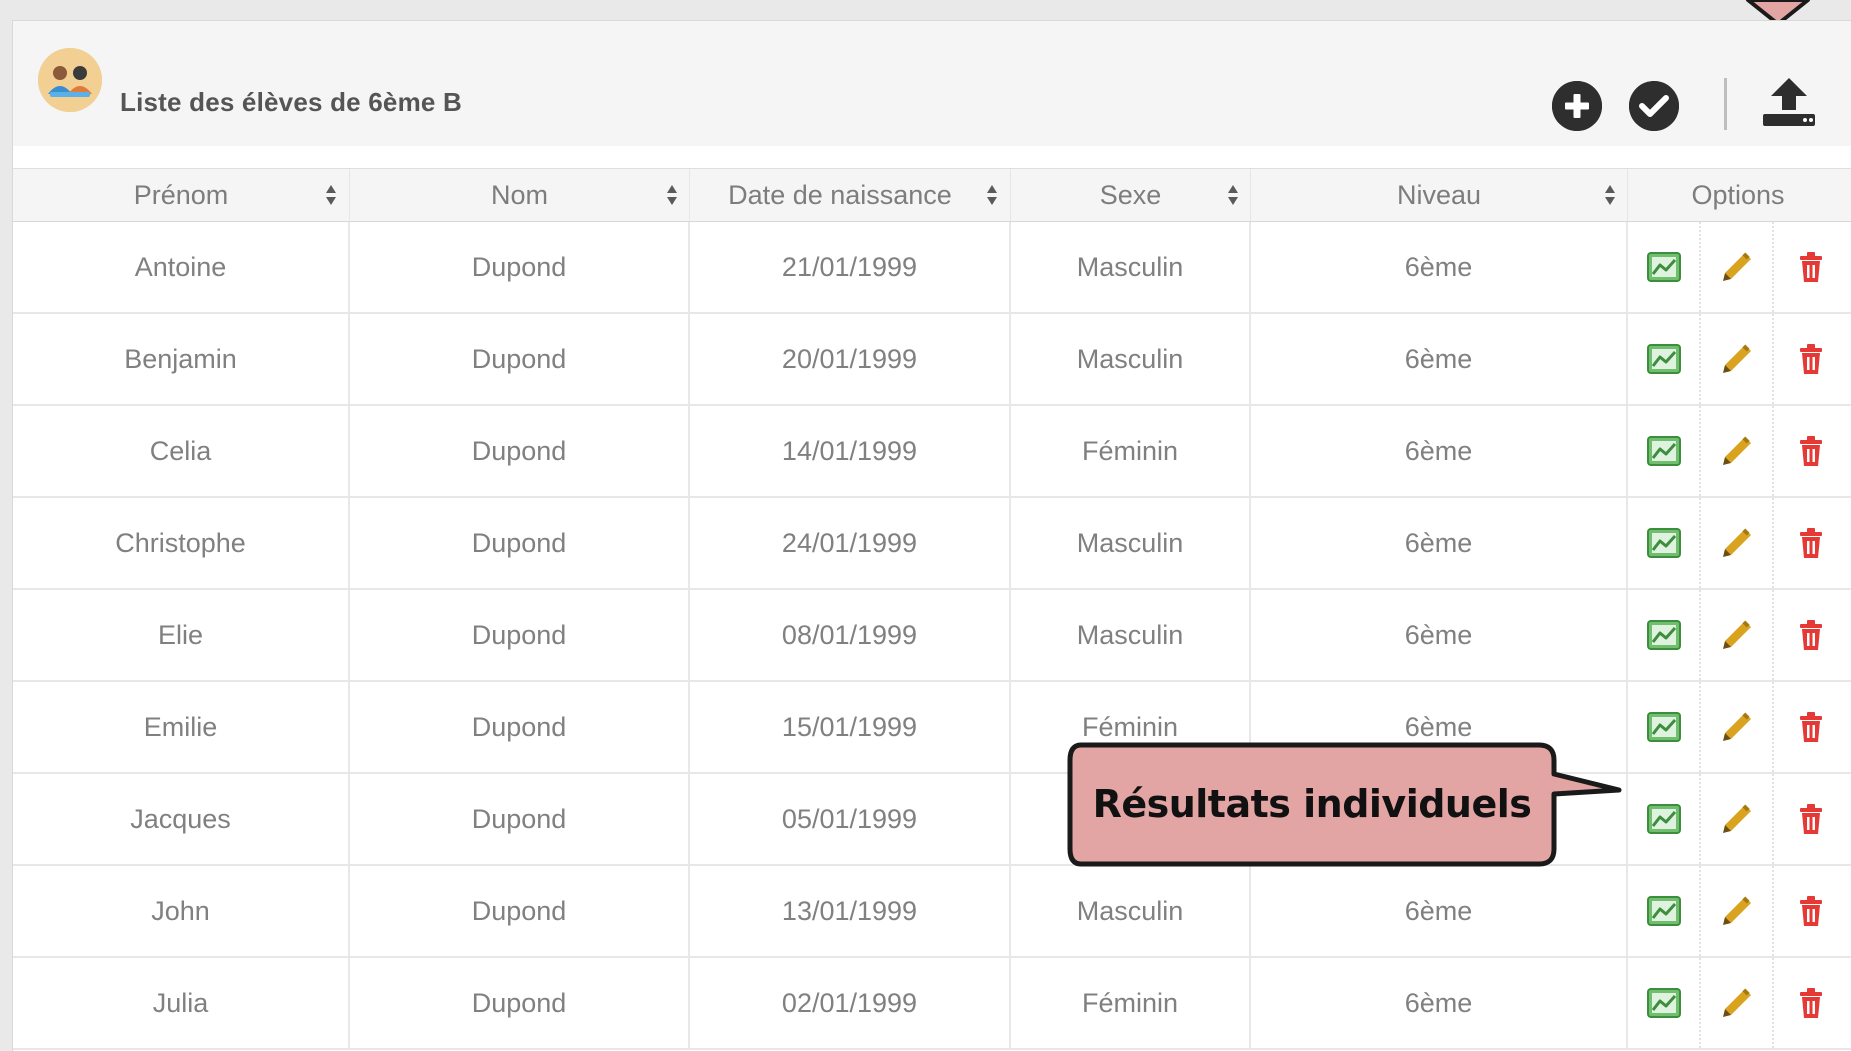  Describe the element at coordinates (1344, 804) in the screenshot. I see `callout-resultats-individuels: Résultats individuels` at that location.